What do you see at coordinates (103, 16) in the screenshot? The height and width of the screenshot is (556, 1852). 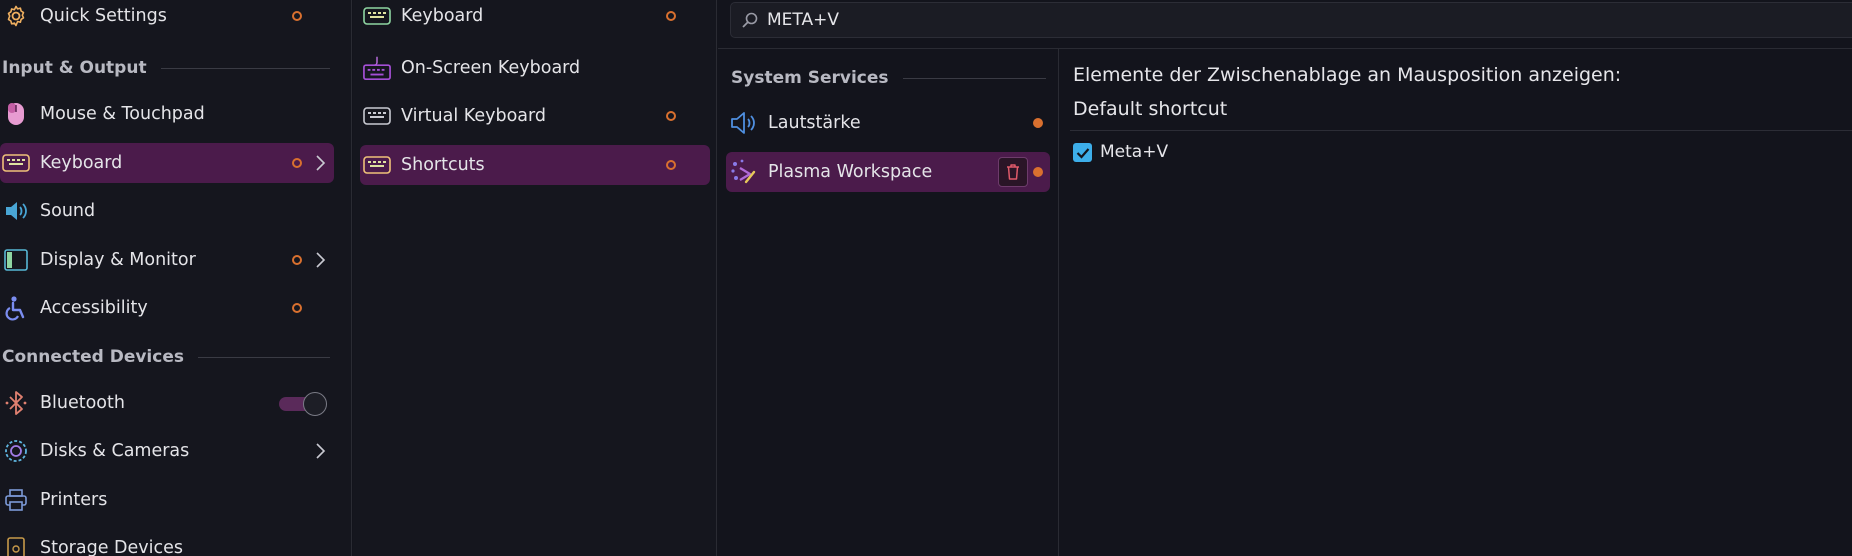 I see `sidebar-item-label: Quick Settings` at bounding box center [103, 16].